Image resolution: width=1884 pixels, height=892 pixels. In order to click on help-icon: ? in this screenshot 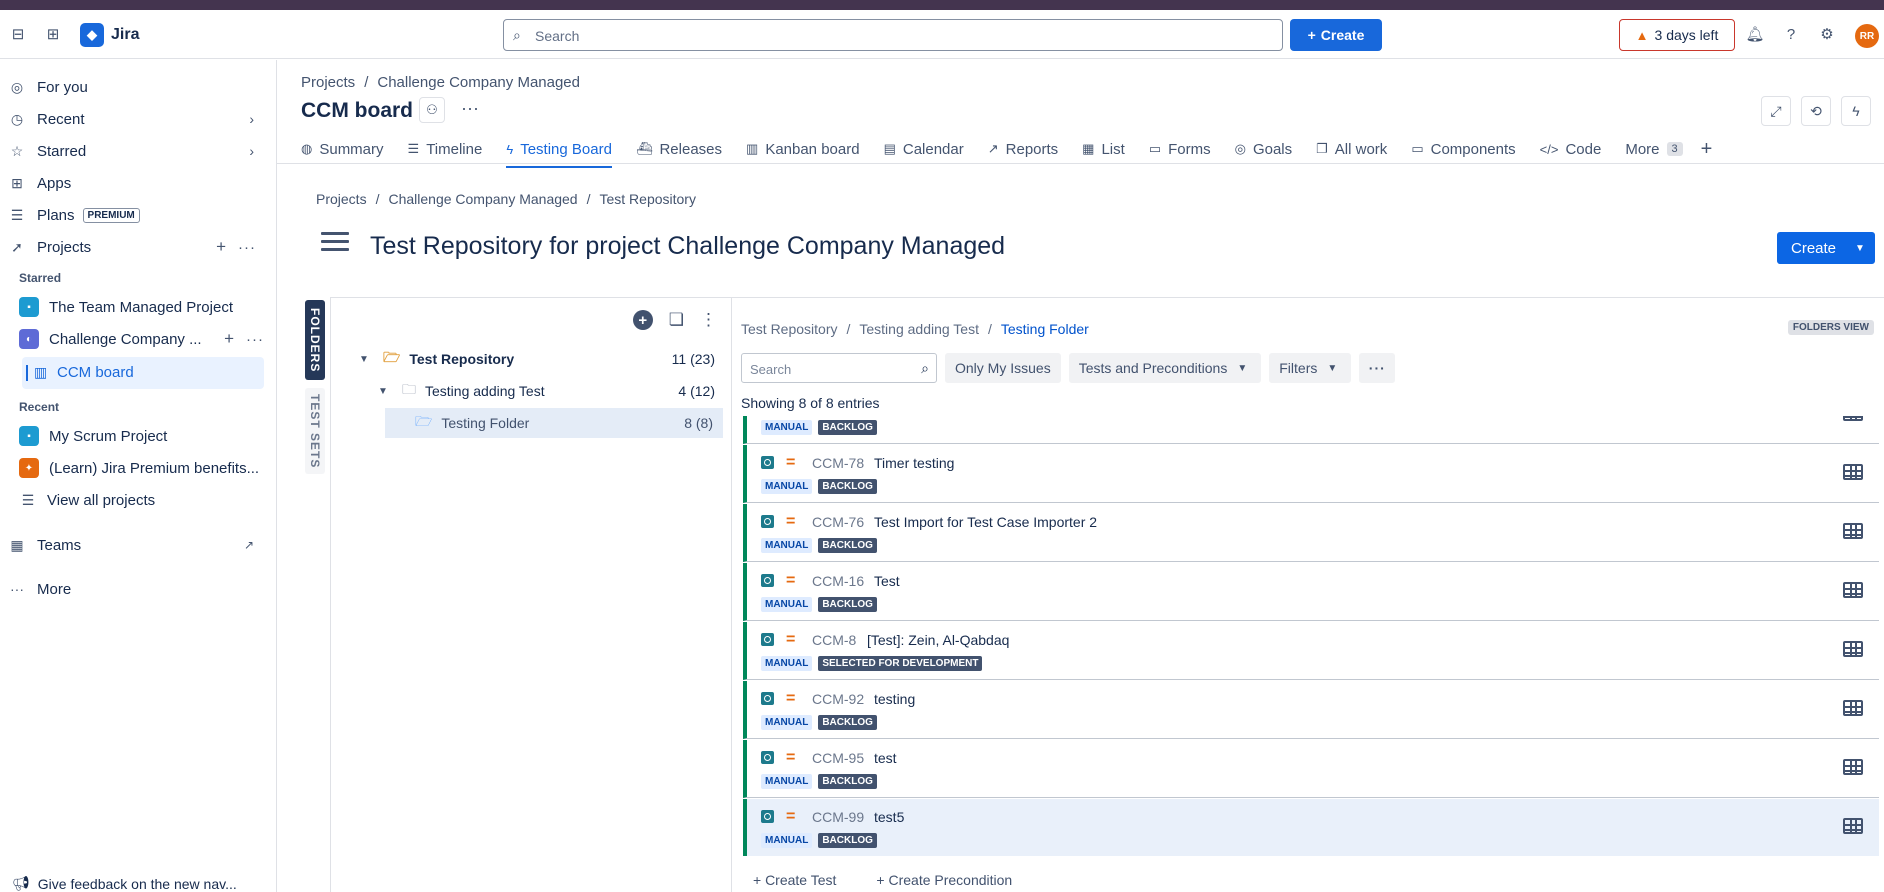, I will do `click(1791, 34)`.